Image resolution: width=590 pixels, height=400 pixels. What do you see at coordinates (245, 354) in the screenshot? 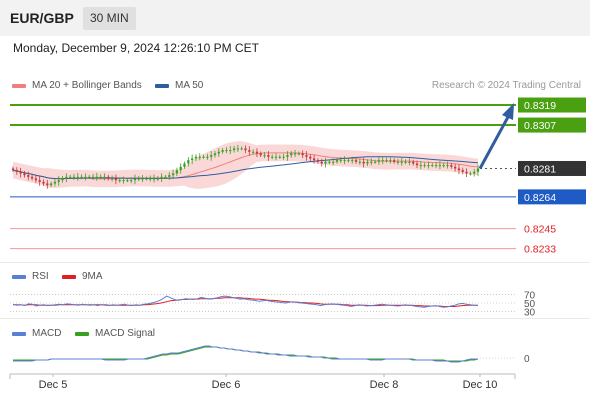
I see `macd-line` at bounding box center [245, 354].